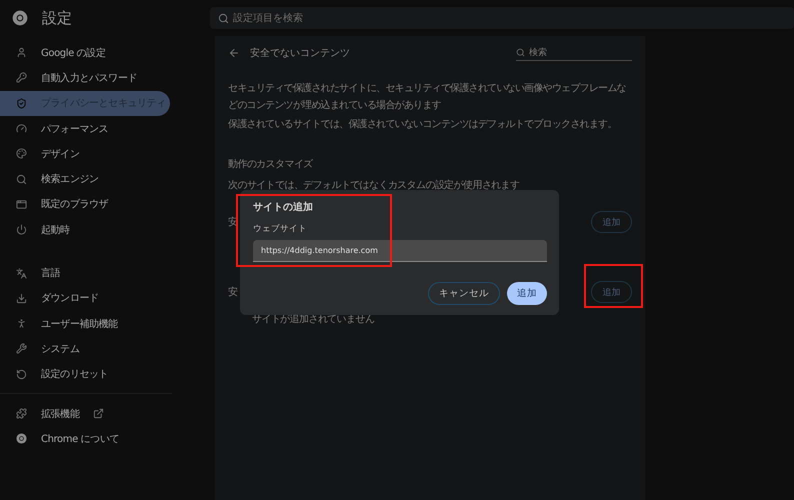 This screenshot has width=794, height=500. What do you see at coordinates (21, 103) in the screenshot?
I see `shield-icon` at bounding box center [21, 103].